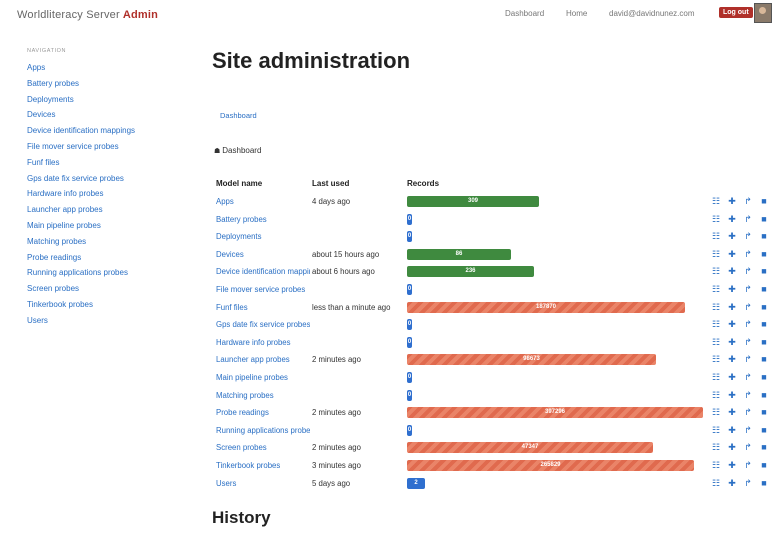  I want to click on model-name-link: File mover service probes, so click(263, 289).